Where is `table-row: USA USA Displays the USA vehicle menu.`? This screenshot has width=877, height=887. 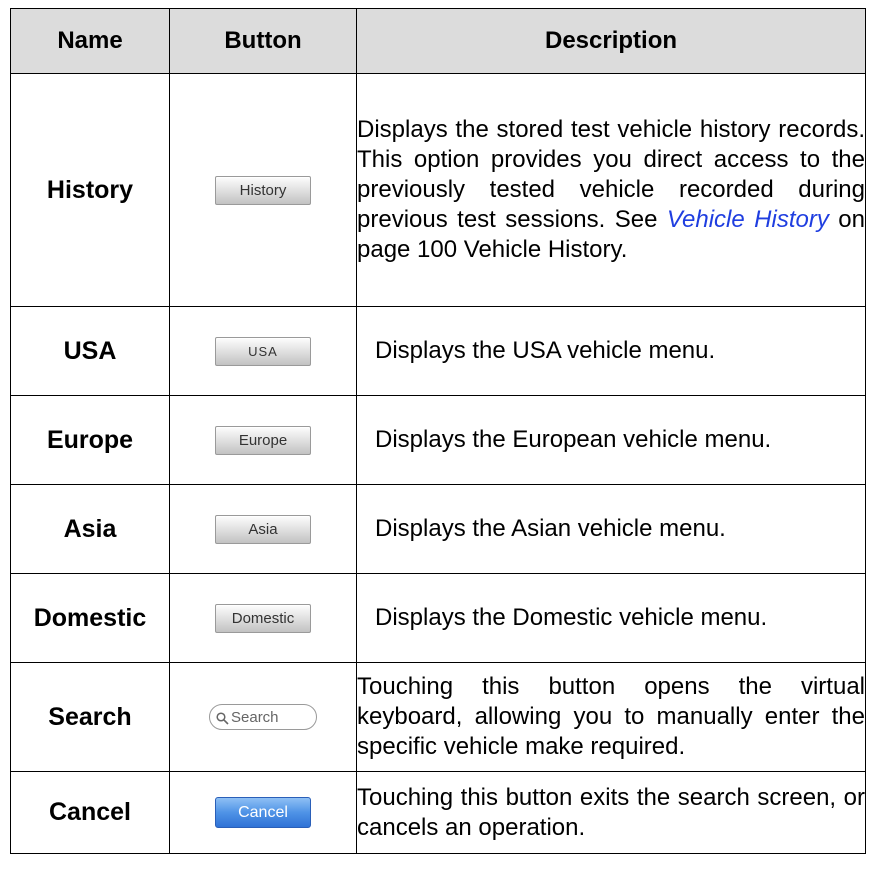 table-row: USA USA Displays the USA vehicle menu. is located at coordinates (438, 351).